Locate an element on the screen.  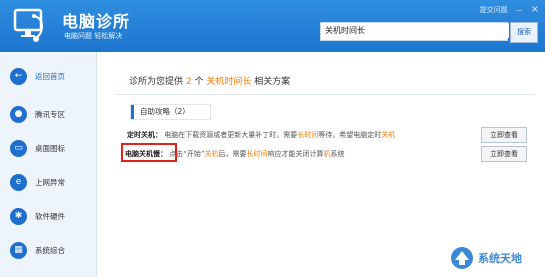
solution-row-1: 定时关机： 电脑在下载资源或者更新大量补丁时，需要长时间等待，希望电脑定时关机 is located at coordinates (261, 135).